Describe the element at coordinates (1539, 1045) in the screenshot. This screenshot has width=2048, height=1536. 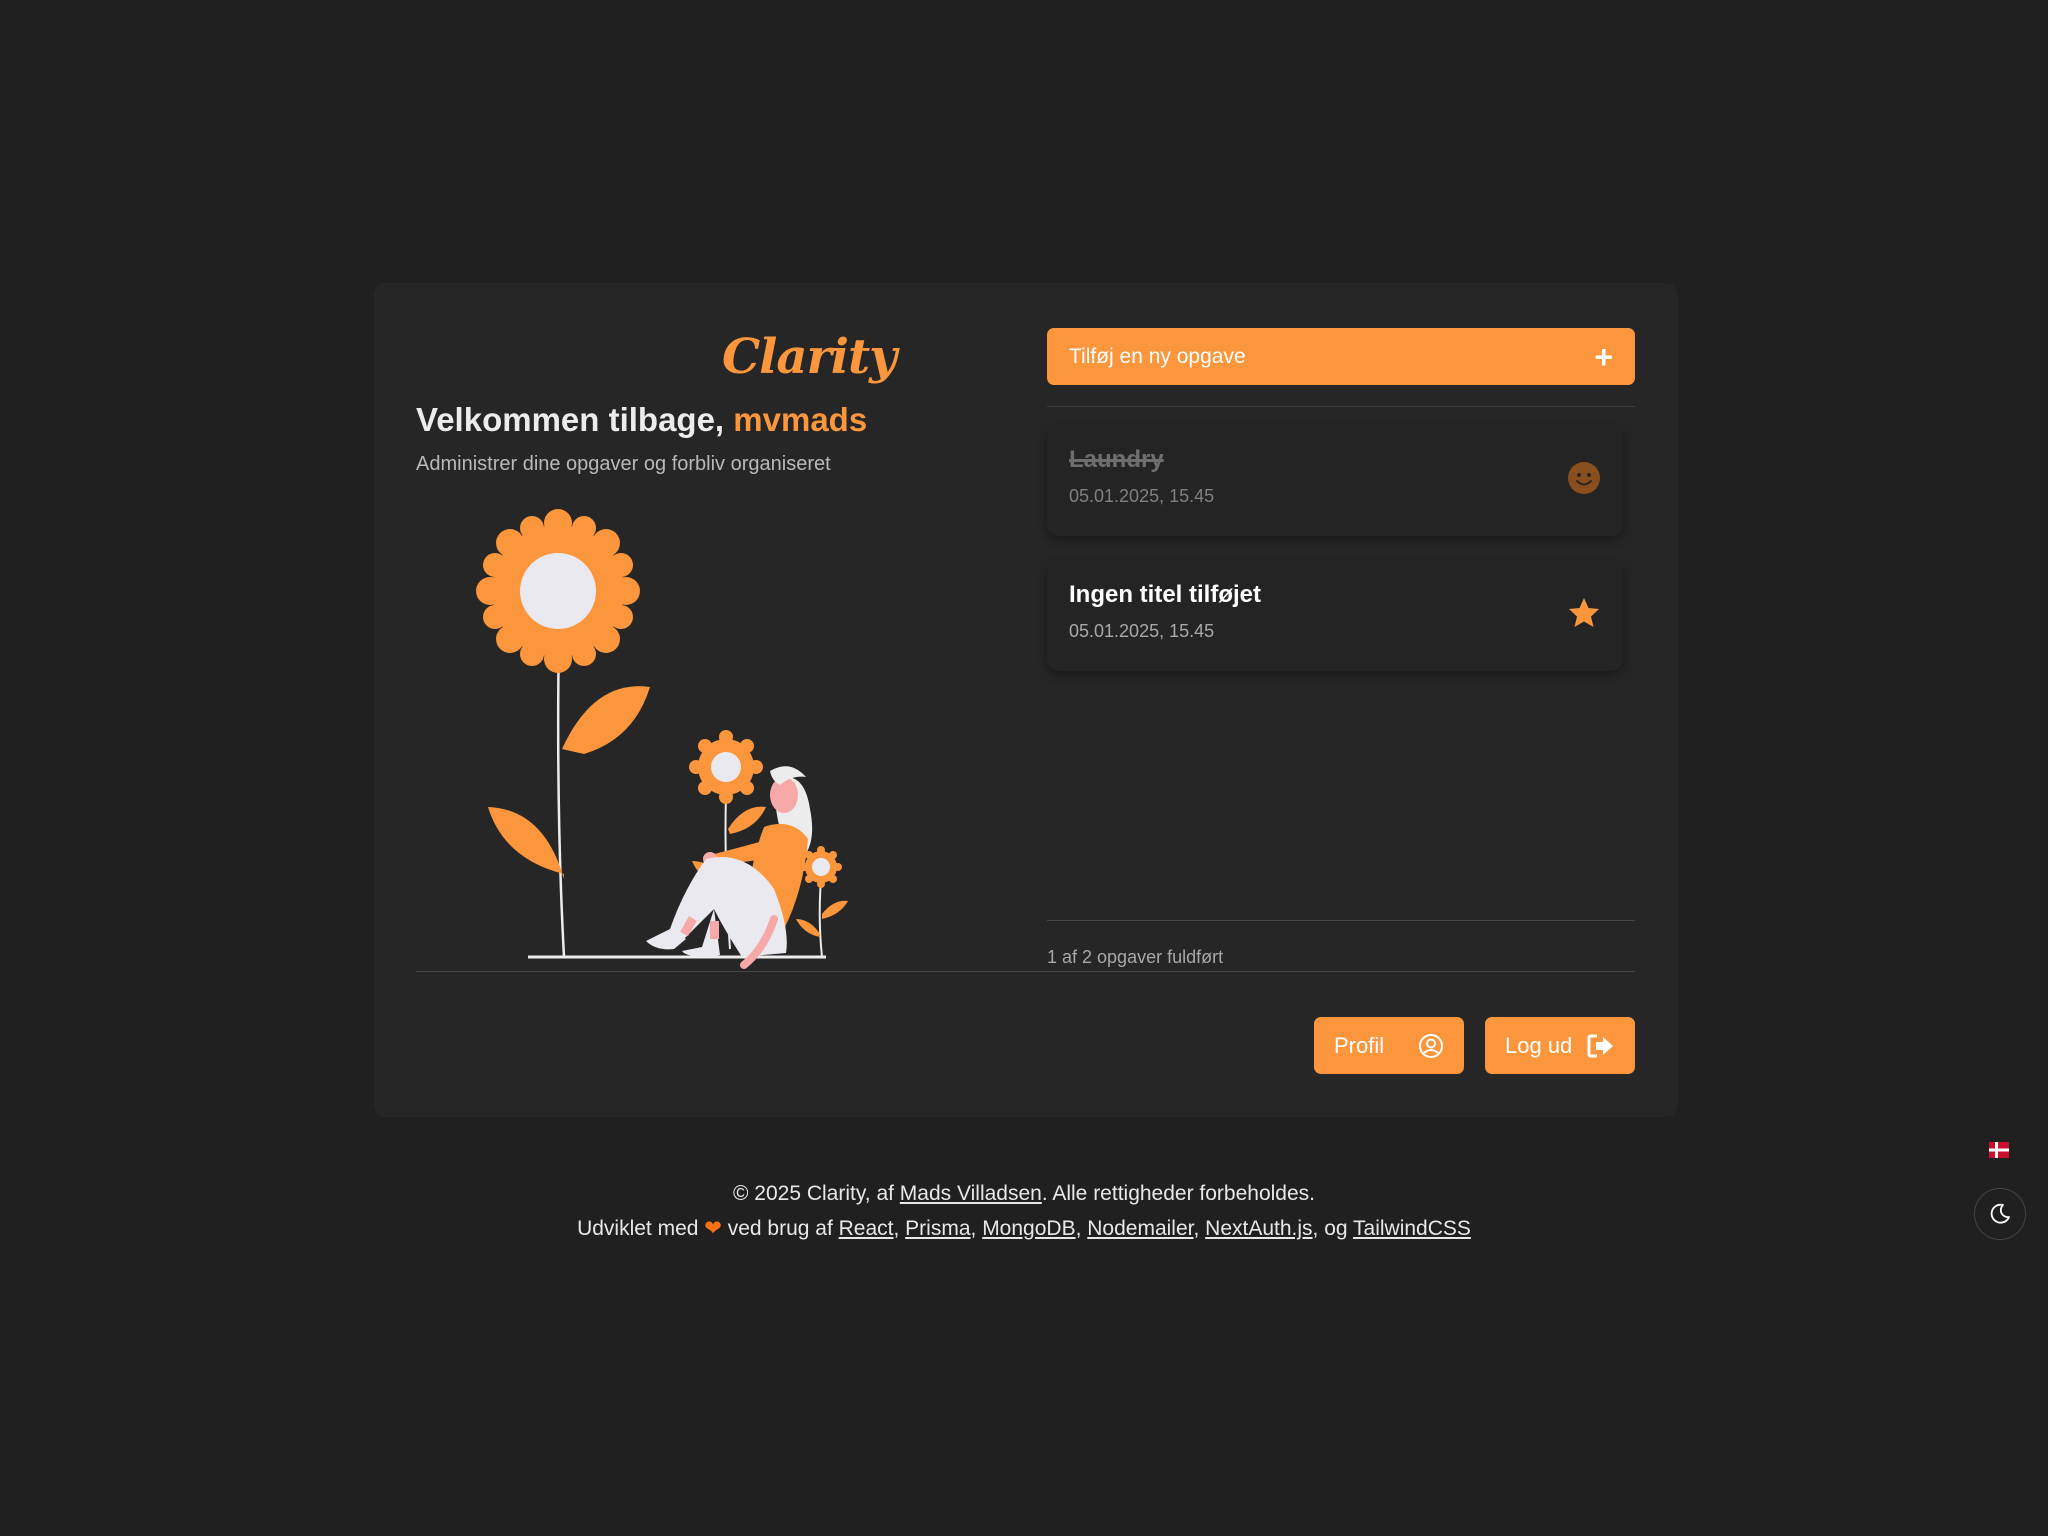
I see `logout-label: Log ud` at that location.